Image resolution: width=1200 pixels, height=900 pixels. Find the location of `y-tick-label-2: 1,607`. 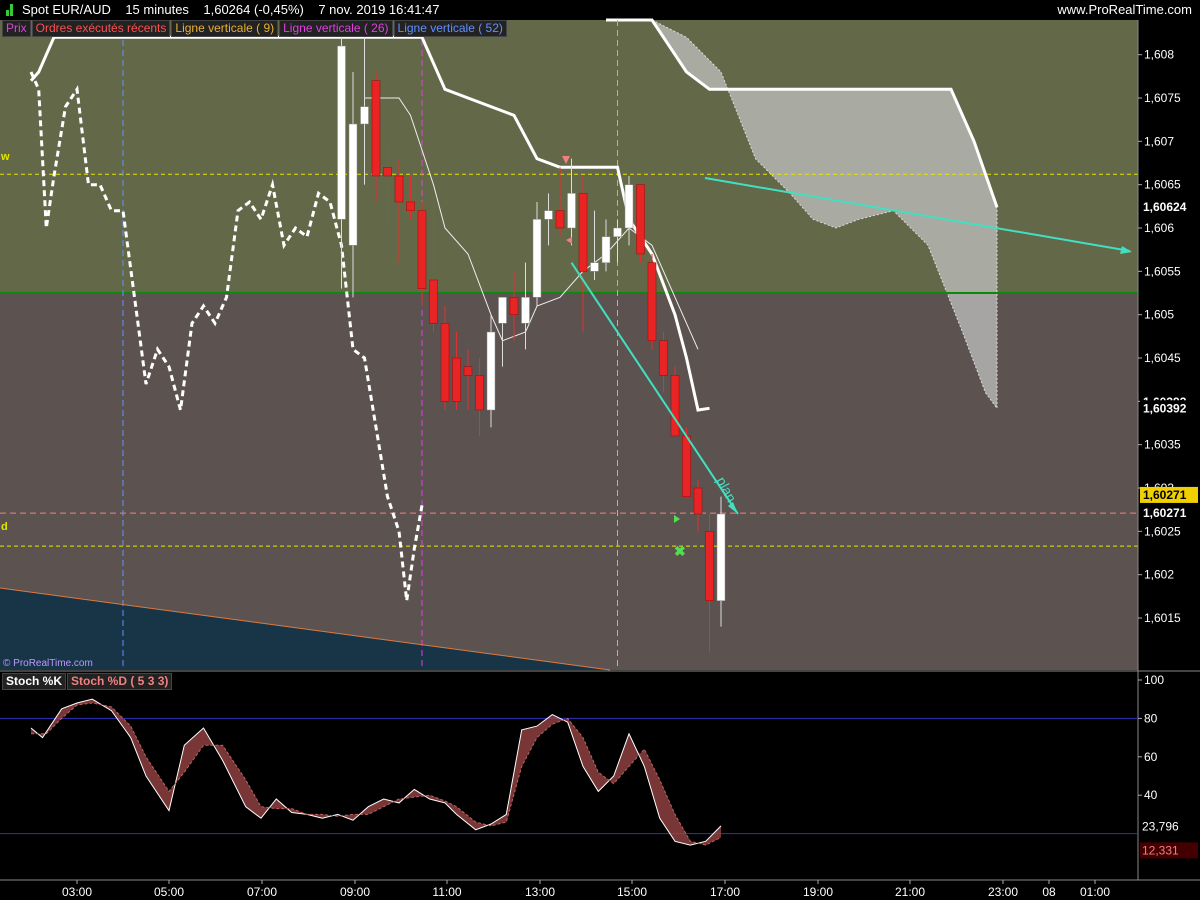

y-tick-label-2: 1,607 is located at coordinates (1159, 141).